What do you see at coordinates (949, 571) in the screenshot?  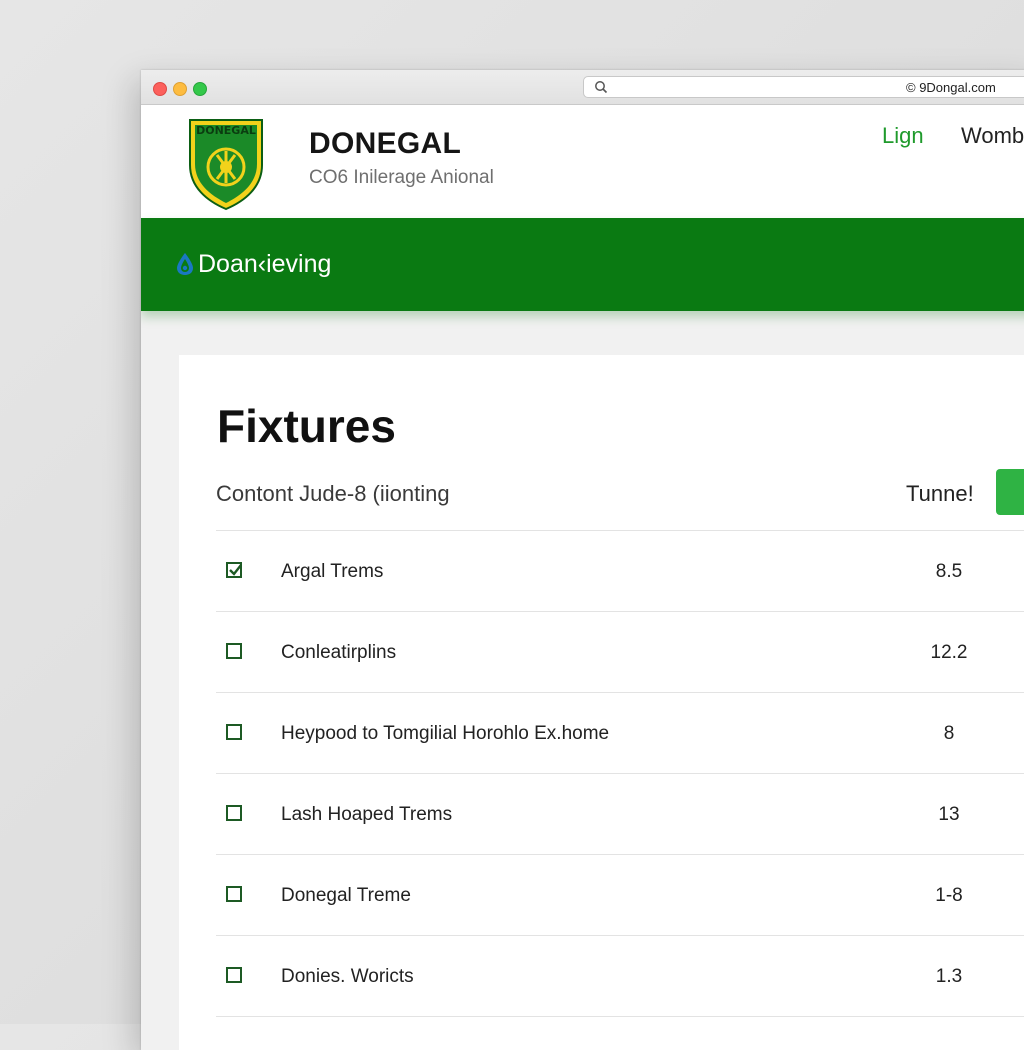 I see `row-value: 8.5` at bounding box center [949, 571].